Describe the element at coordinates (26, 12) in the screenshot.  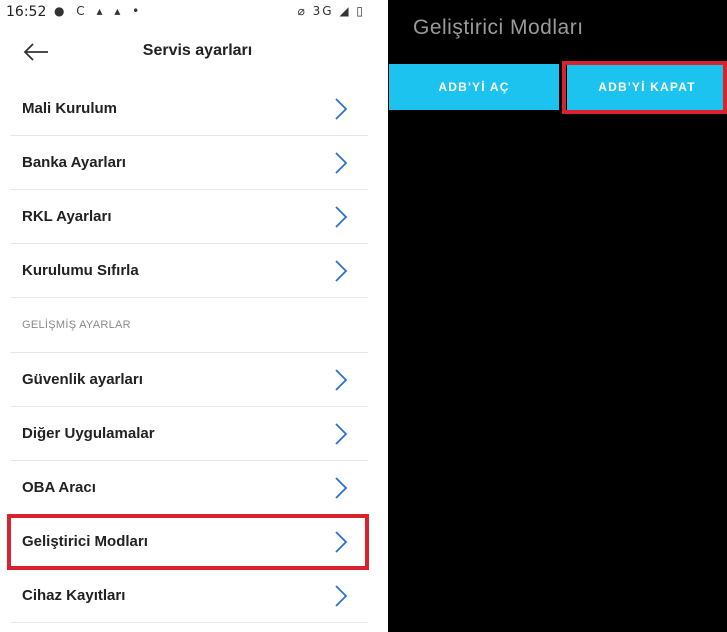
I see `status-time: 16:52` at that location.